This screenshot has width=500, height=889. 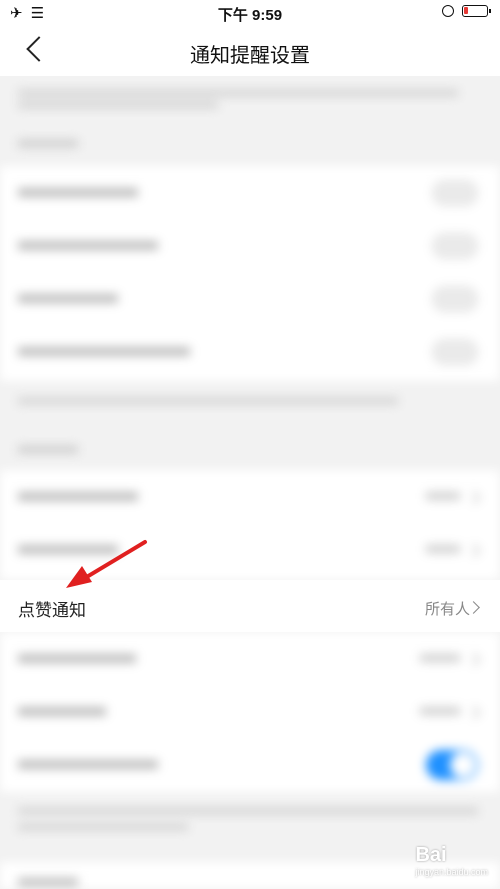 I want to click on baidu-watermark: Bai jingyan.baidu.com, so click(x=451, y=860).